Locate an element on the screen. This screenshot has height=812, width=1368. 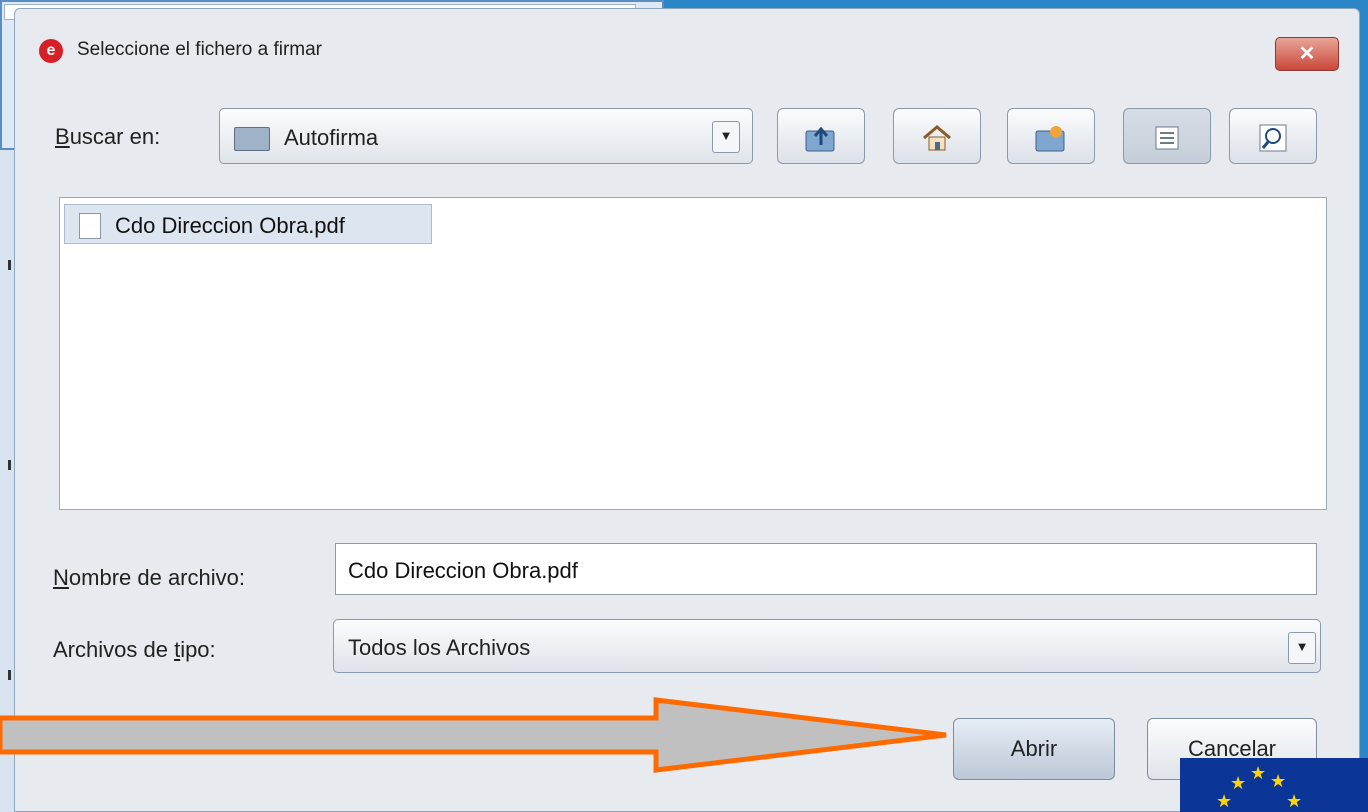
file-type-label: Archivos de tipo: is located at coordinates (134, 649).